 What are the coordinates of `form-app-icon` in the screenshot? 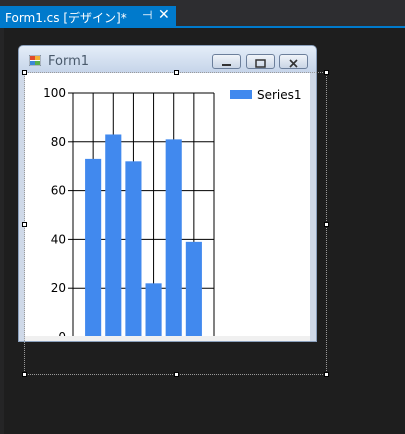 It's located at (35, 60).